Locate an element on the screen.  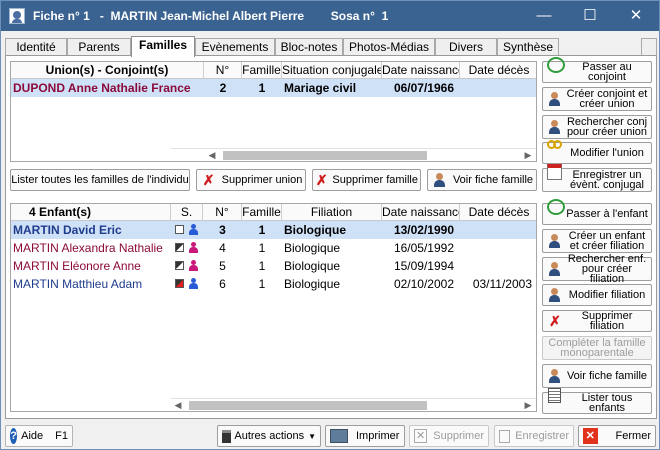
col-union-situation: Situation conjugale is located at coordinates (332, 70).